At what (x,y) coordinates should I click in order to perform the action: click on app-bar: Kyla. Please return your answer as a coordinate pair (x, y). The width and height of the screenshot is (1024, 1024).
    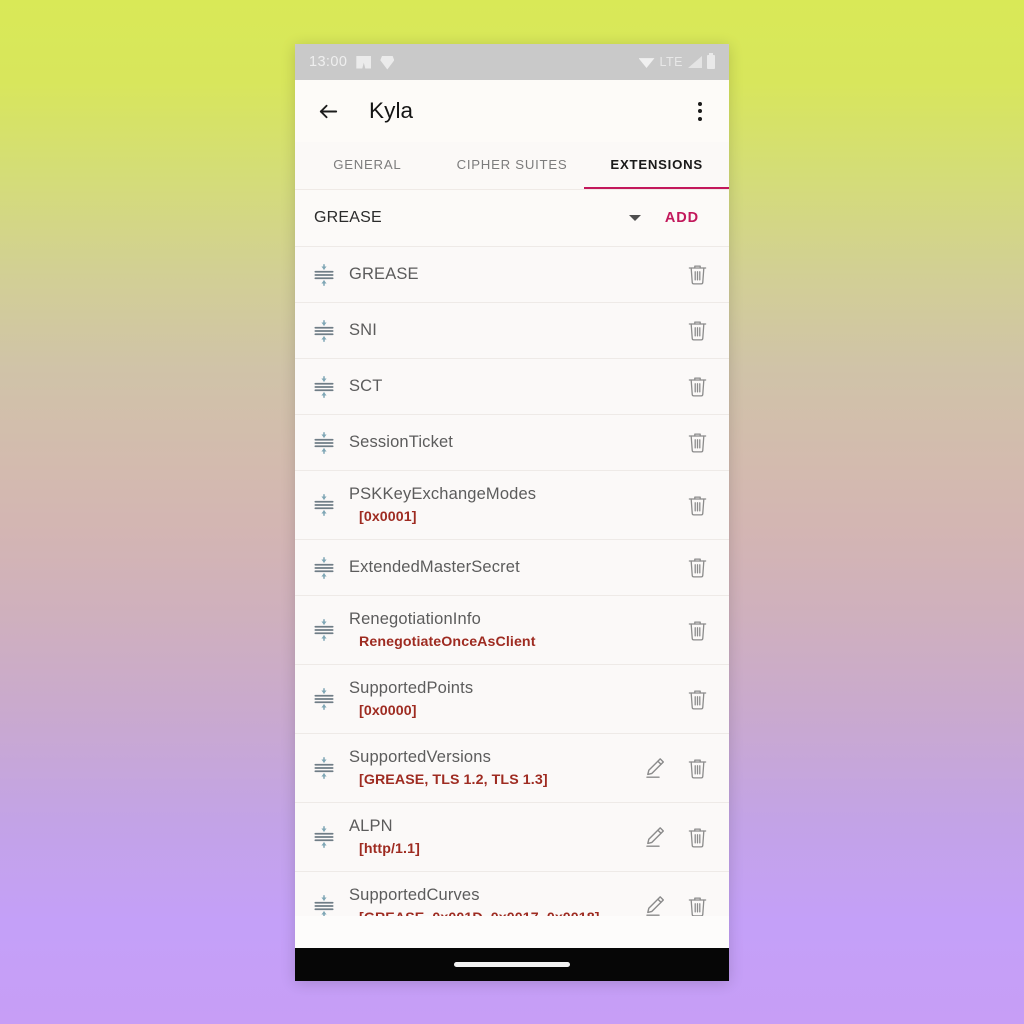
    Looking at the image, I should click on (512, 111).